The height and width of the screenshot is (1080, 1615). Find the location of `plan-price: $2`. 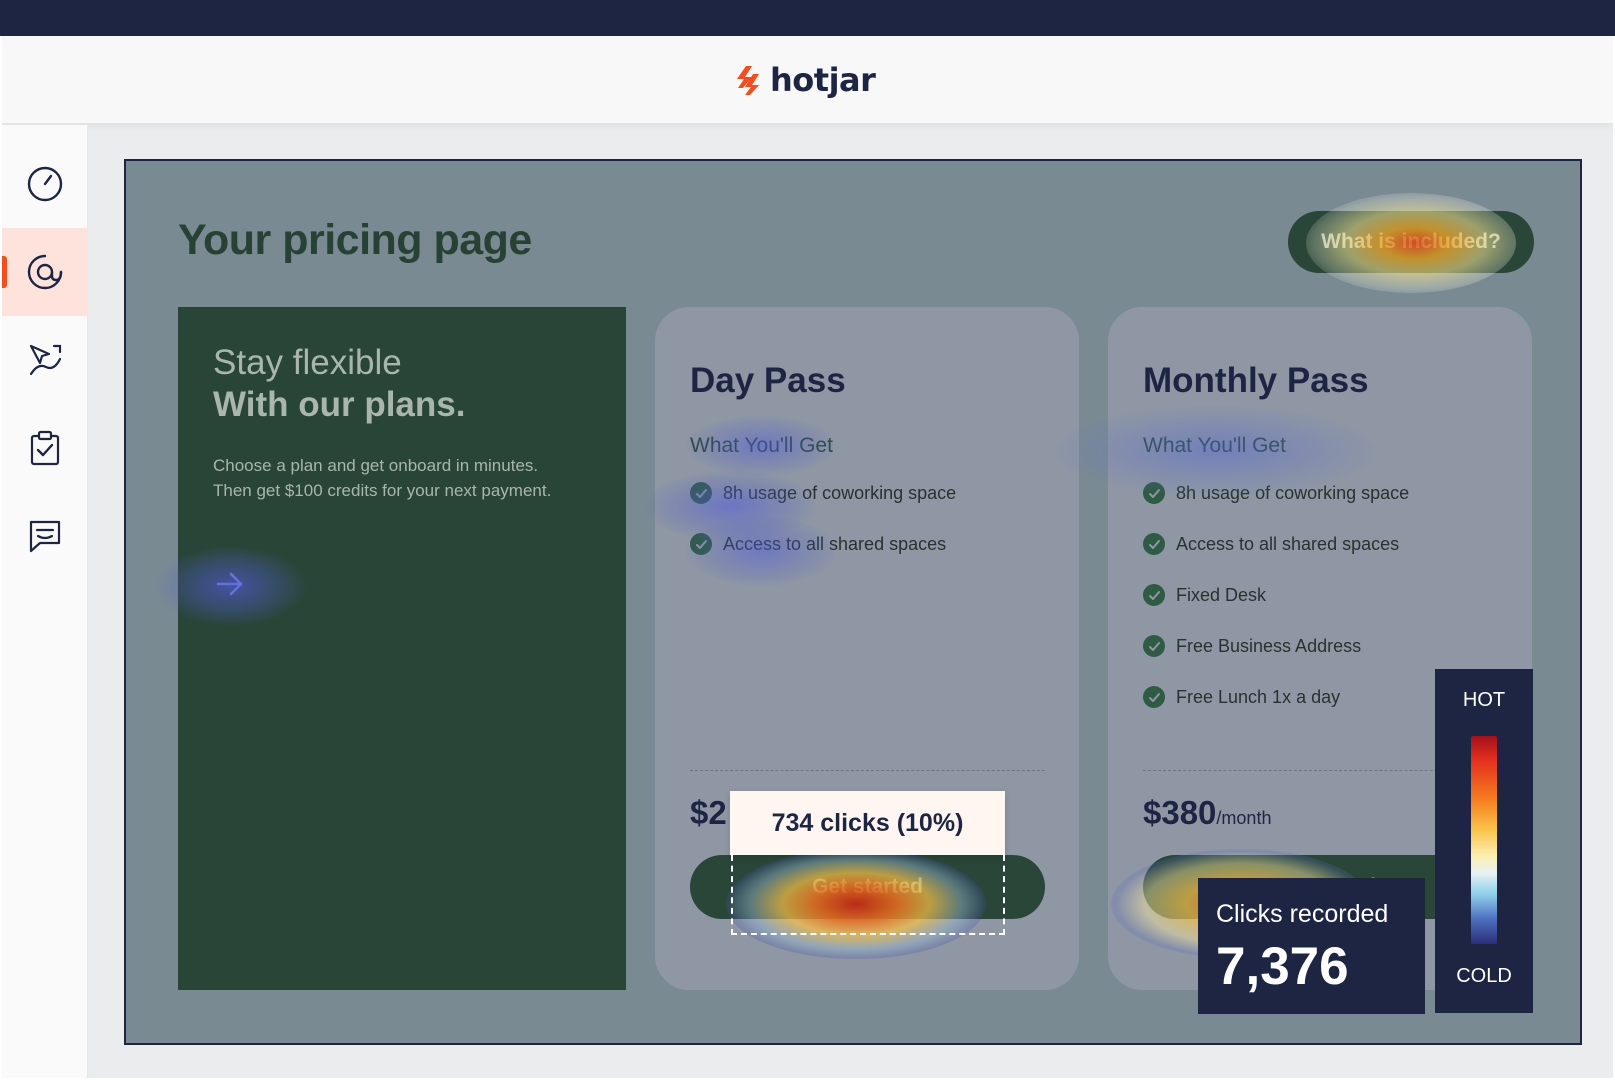

plan-price: $2 is located at coordinates (708, 812).